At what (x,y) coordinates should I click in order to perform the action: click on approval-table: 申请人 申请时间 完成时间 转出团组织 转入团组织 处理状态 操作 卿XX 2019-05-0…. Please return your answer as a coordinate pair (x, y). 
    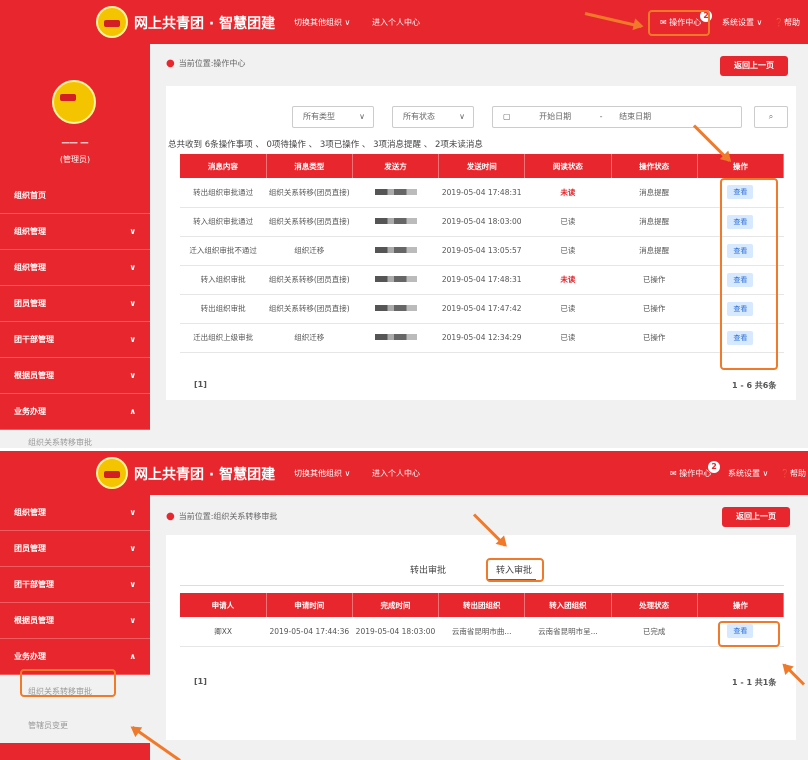
    Looking at the image, I should click on (482, 620).